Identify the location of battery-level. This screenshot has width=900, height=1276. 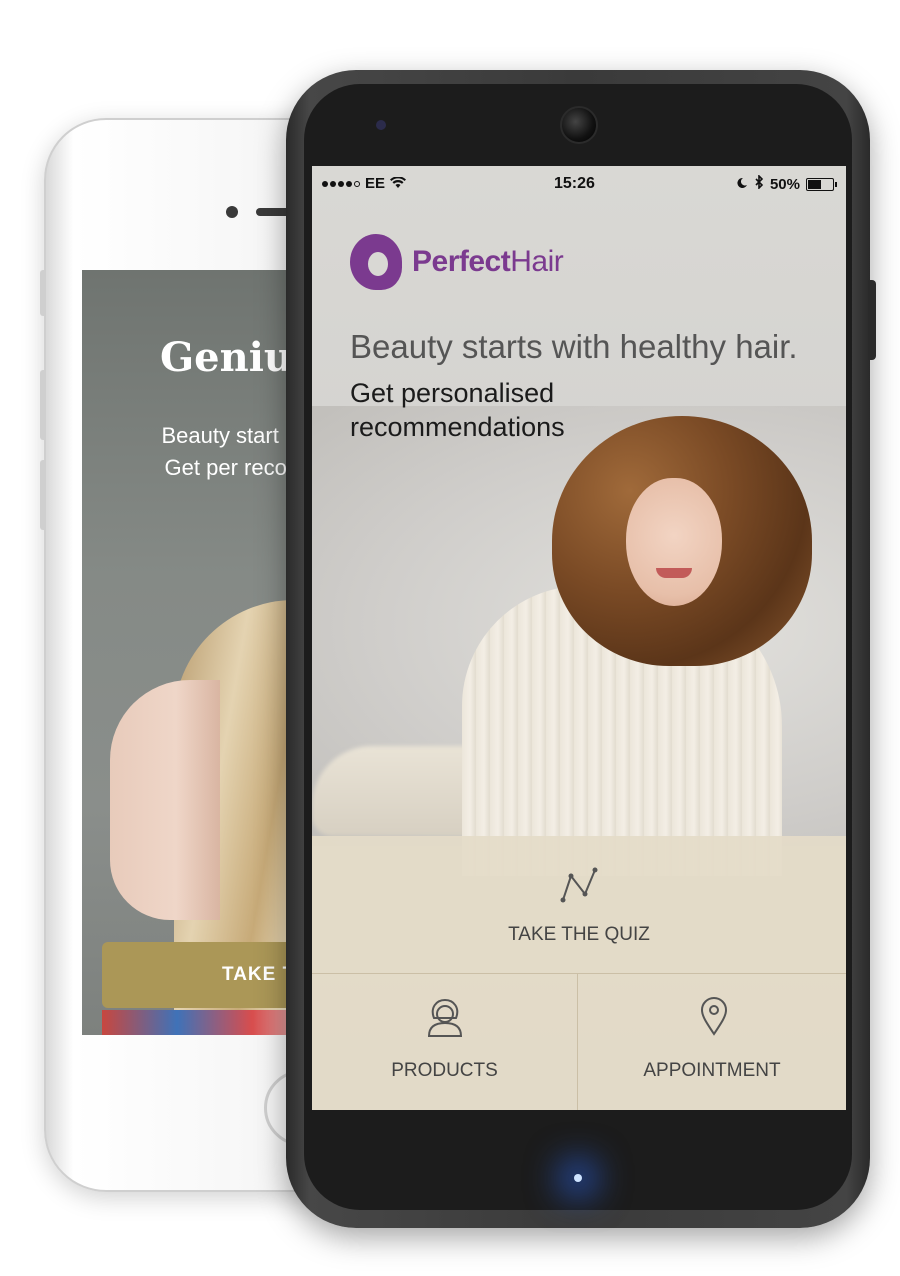
(814, 184).